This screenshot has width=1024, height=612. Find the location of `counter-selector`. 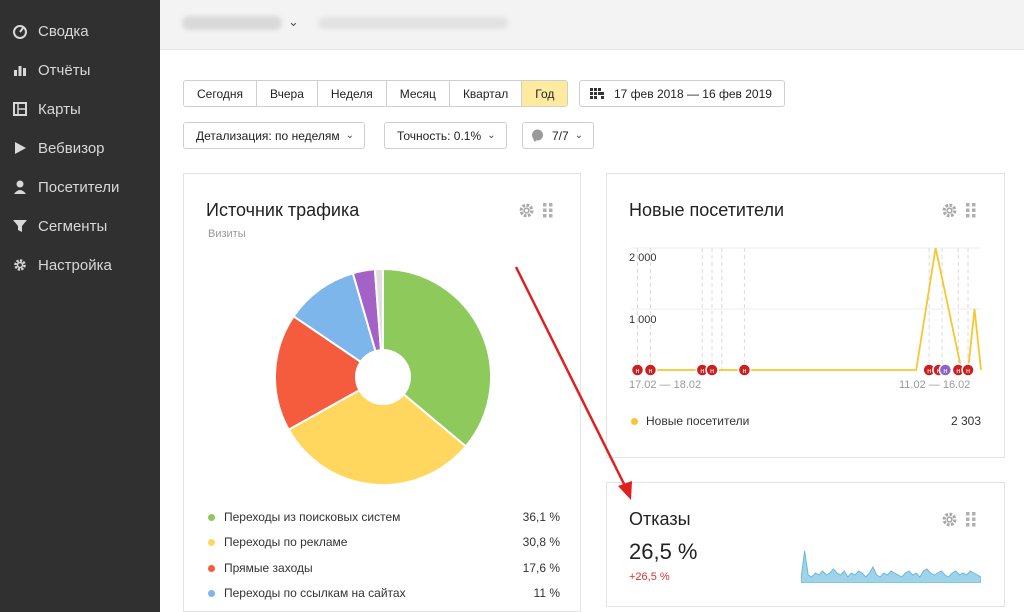

counter-selector is located at coordinates (232, 23).